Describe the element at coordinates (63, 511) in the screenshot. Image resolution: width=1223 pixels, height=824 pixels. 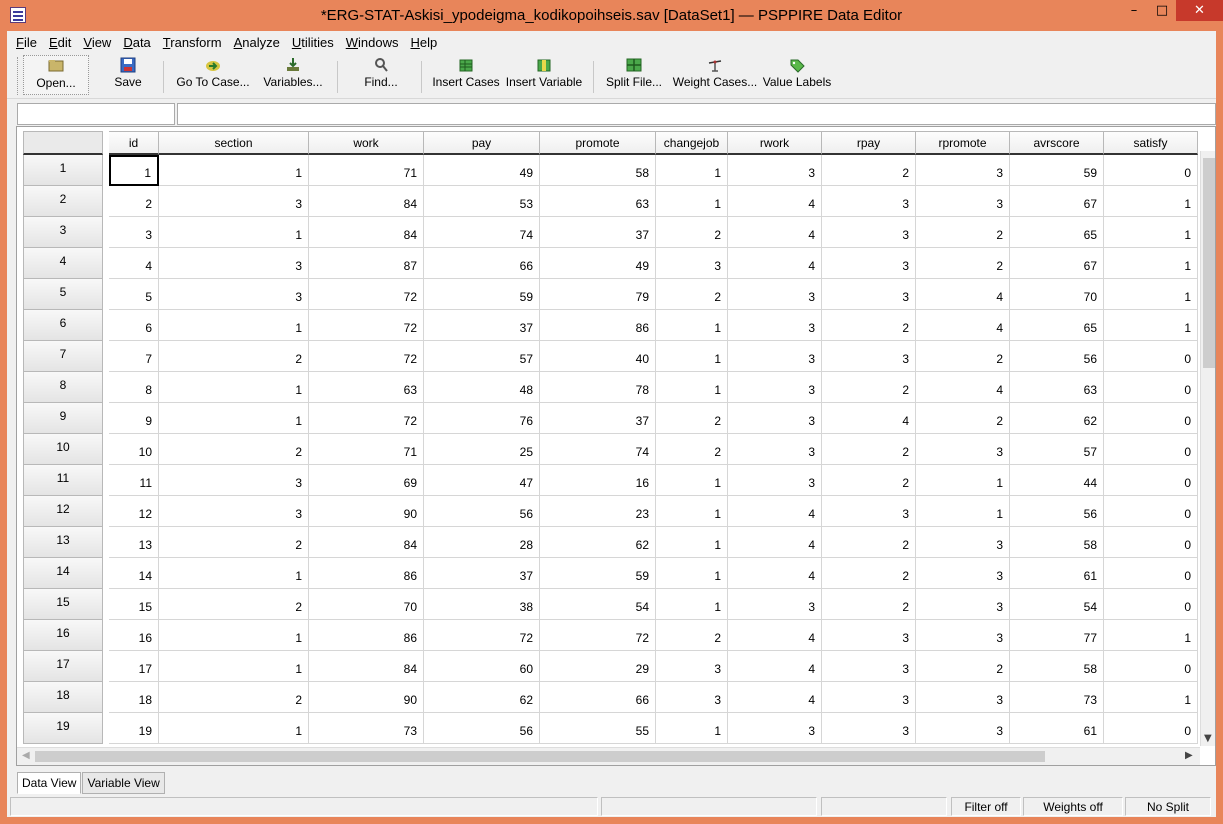
I see `row-header: 12` at that location.